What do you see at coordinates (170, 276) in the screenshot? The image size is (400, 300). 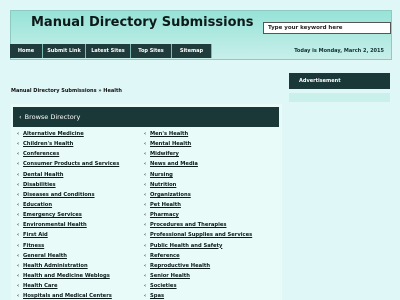 I see `category-label: Senior Health` at bounding box center [170, 276].